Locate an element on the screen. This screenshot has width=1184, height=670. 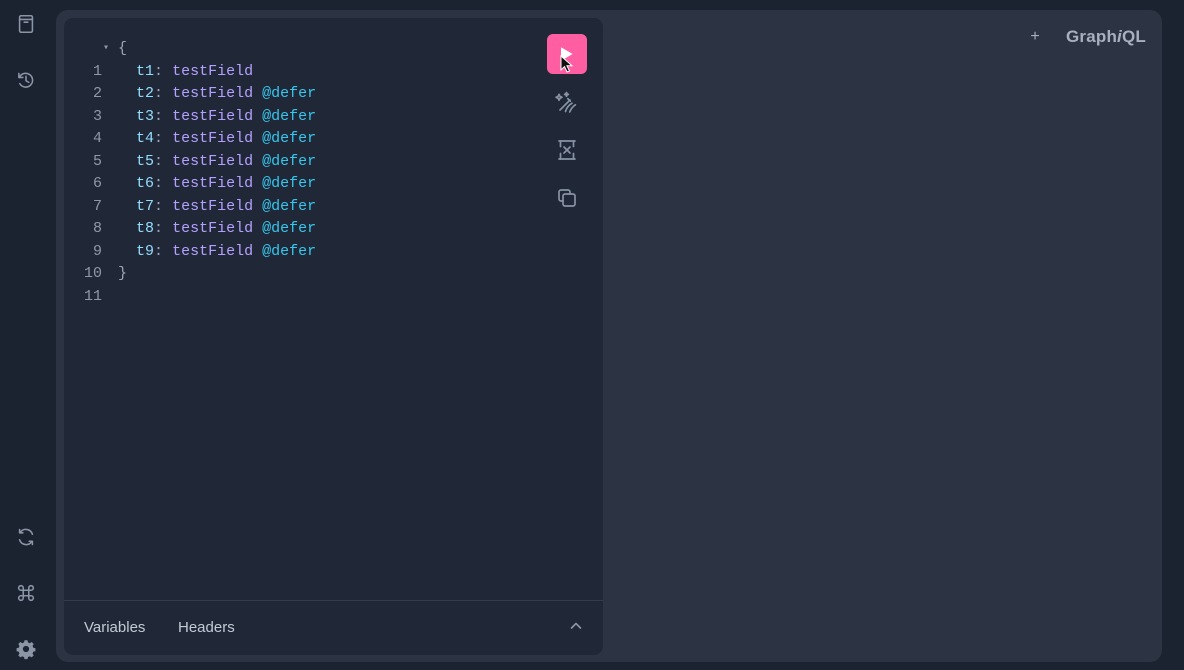
play-icon is located at coordinates (567, 54).